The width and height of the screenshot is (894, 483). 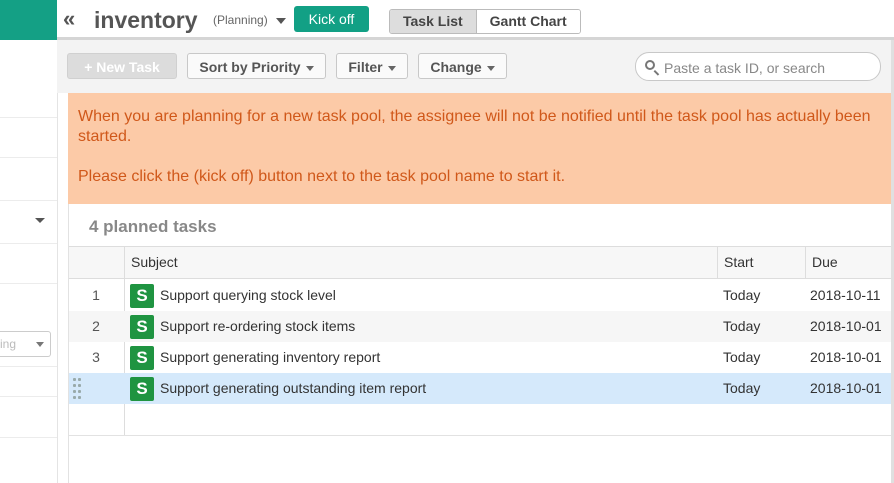 What do you see at coordinates (78, 389) in the screenshot?
I see `drag-handle-icon` at bounding box center [78, 389].